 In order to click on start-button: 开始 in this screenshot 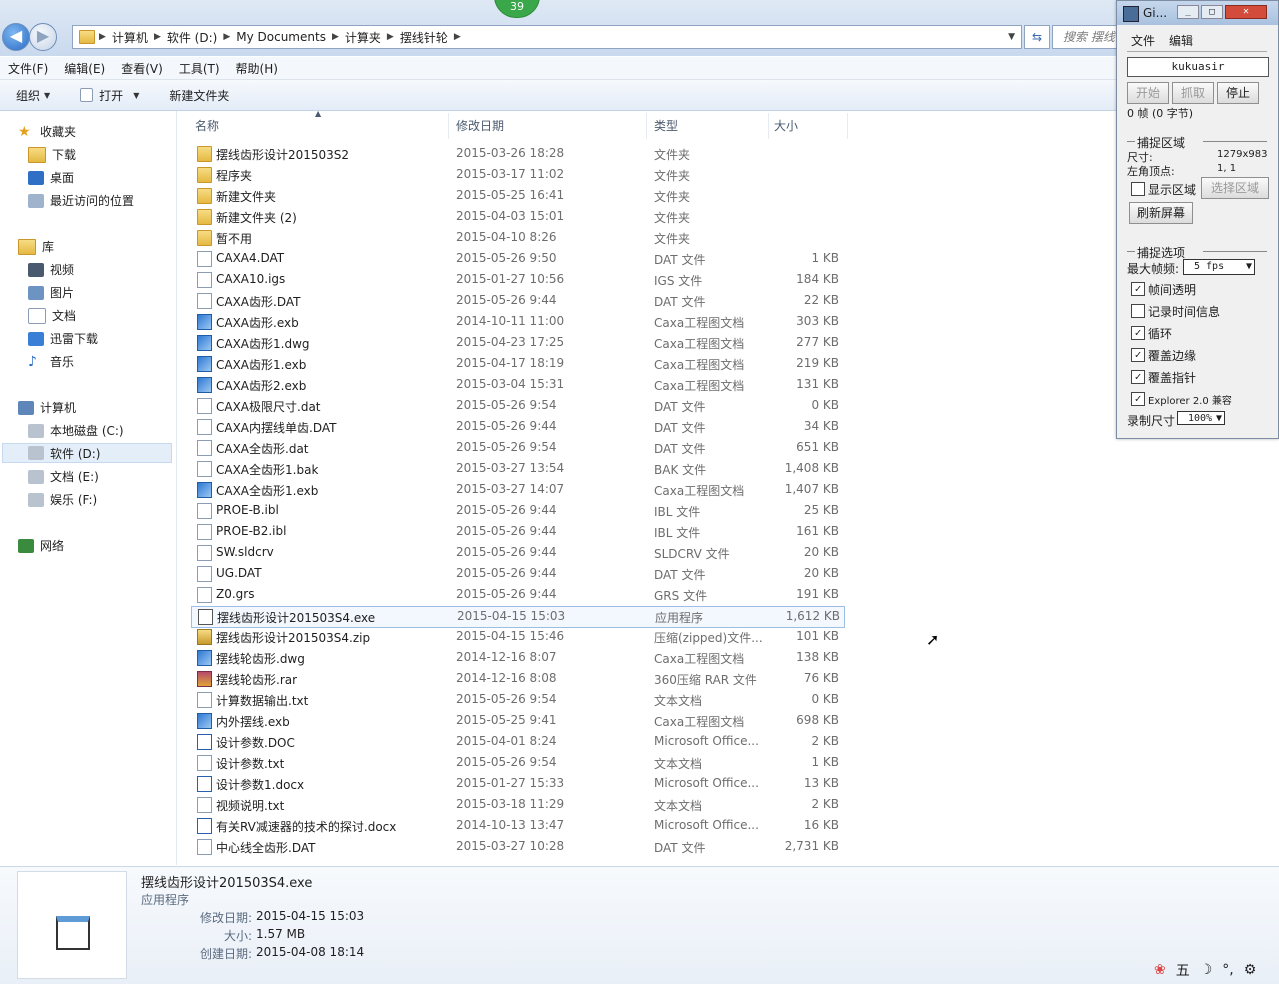, I will do `click(1148, 93)`.